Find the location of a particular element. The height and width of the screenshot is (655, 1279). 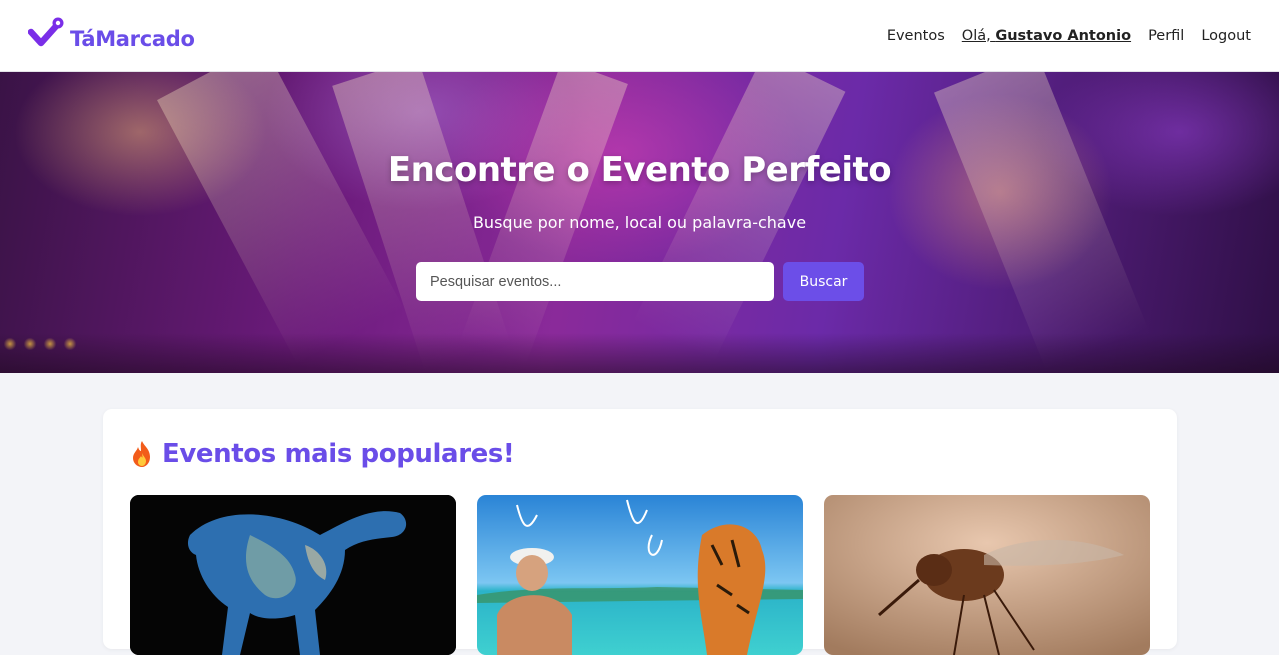

nav-eventos: Eventos is located at coordinates (916, 36).